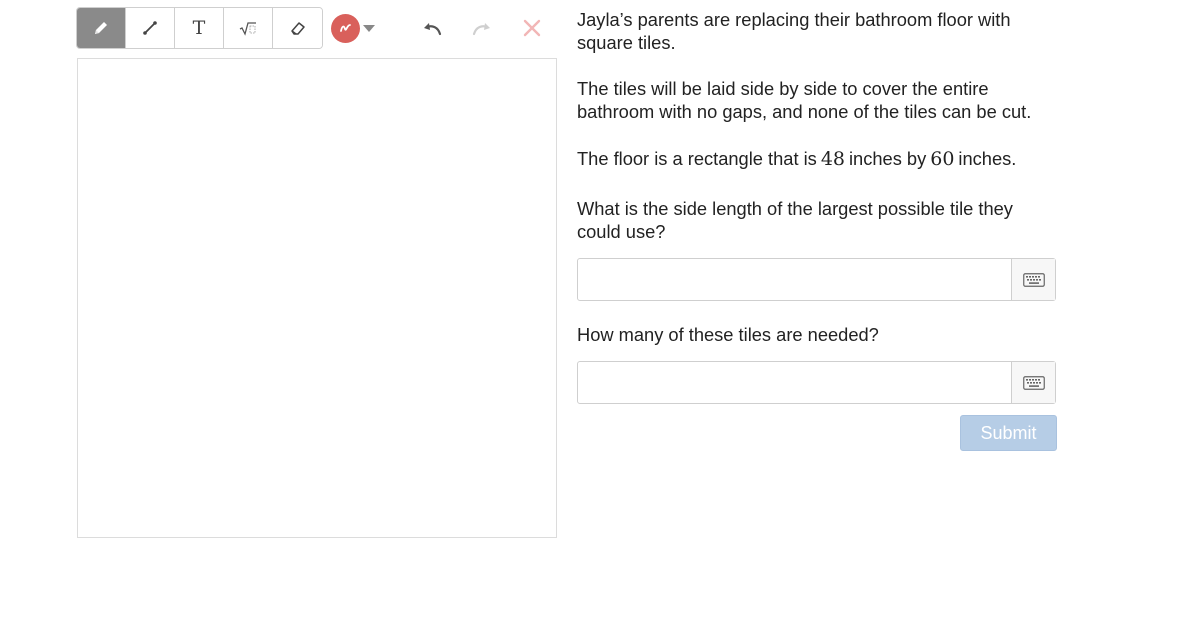 Image resolution: width=1177 pixels, height=629 pixels. I want to click on chevron-down-icon, so click(369, 28).